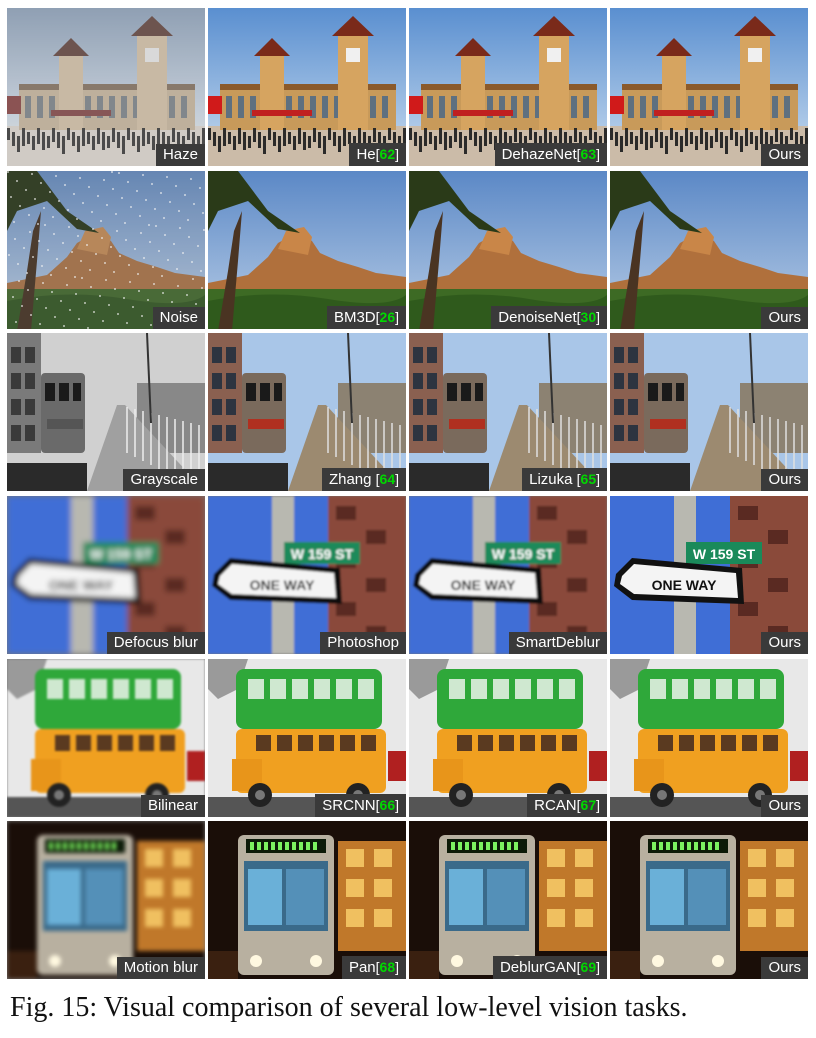  I want to click on method-name: DehazeNet, so click(539, 154).